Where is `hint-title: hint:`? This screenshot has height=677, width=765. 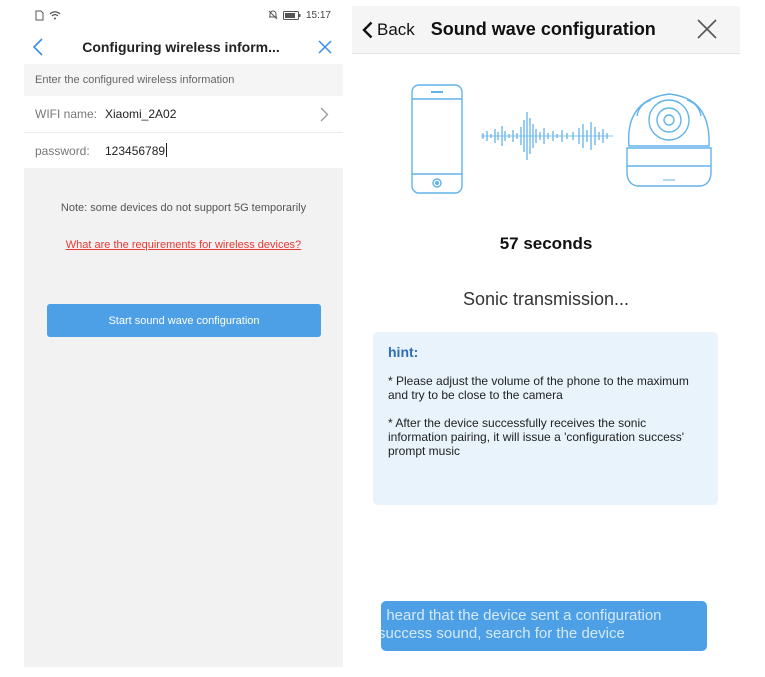 hint-title: hint: is located at coordinates (403, 352).